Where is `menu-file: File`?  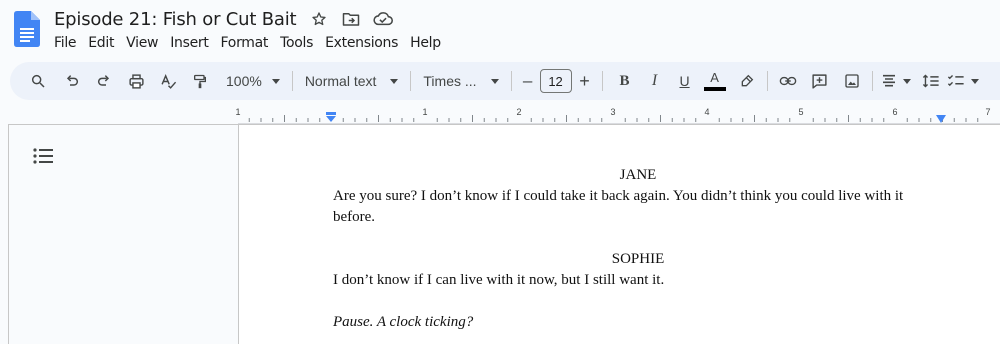 menu-file: File is located at coordinates (65, 43).